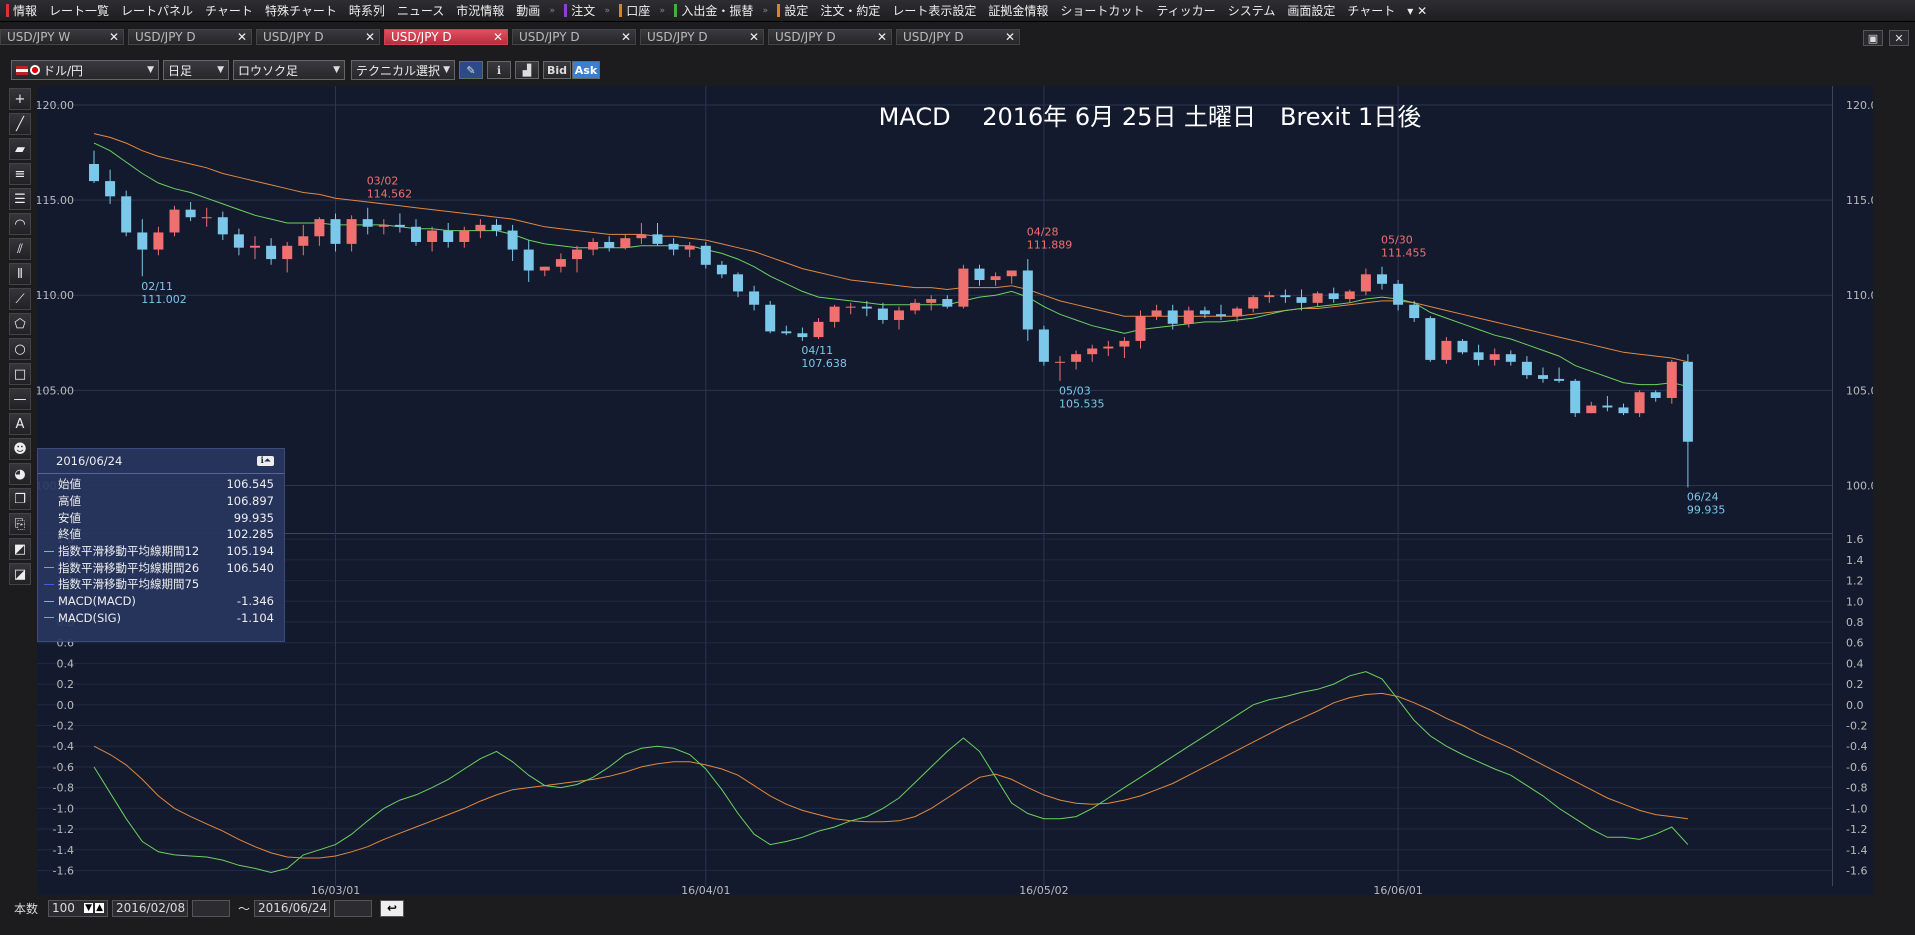  I want to click on chevron-down-icon: ▼, so click(89, 908).